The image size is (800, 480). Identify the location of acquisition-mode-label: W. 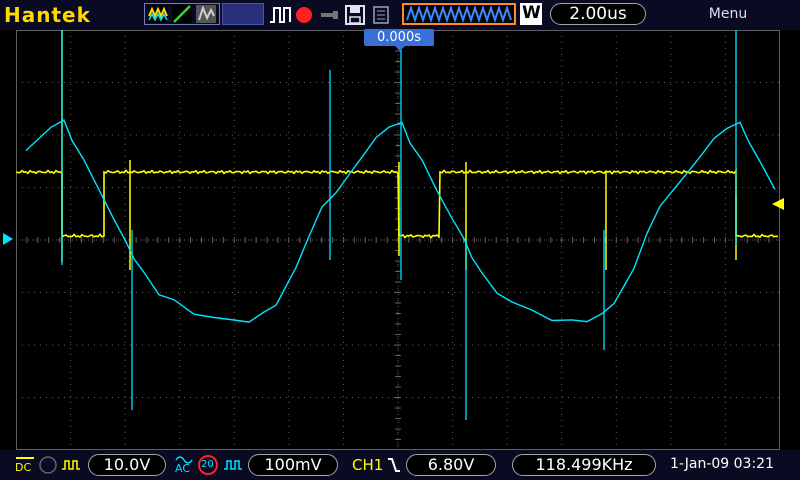
(531, 13).